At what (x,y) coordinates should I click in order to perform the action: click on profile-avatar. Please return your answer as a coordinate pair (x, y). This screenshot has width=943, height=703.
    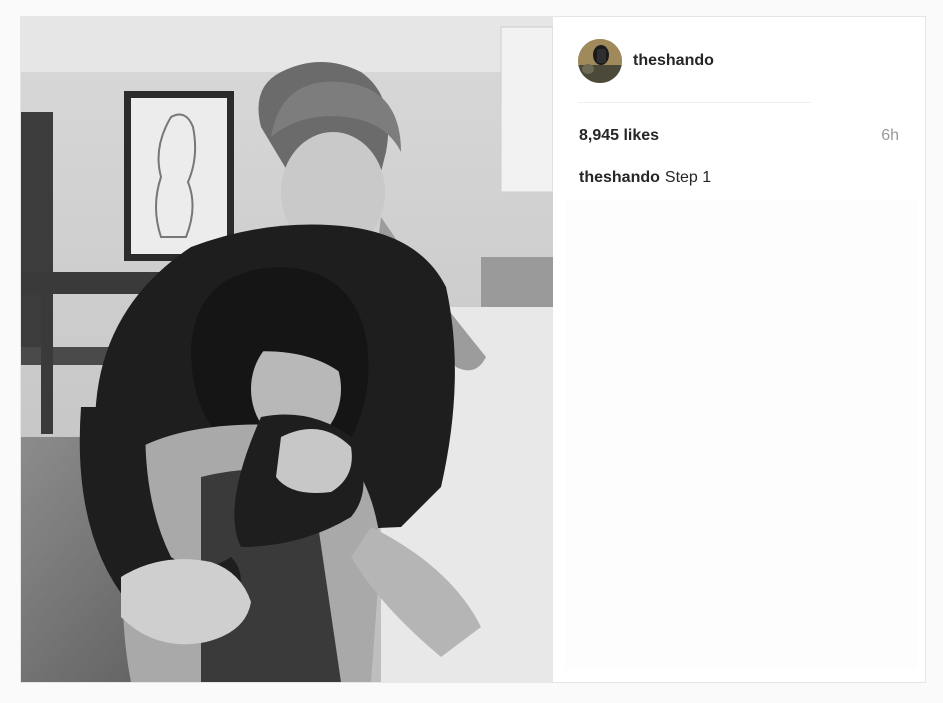
    Looking at the image, I should click on (600, 61).